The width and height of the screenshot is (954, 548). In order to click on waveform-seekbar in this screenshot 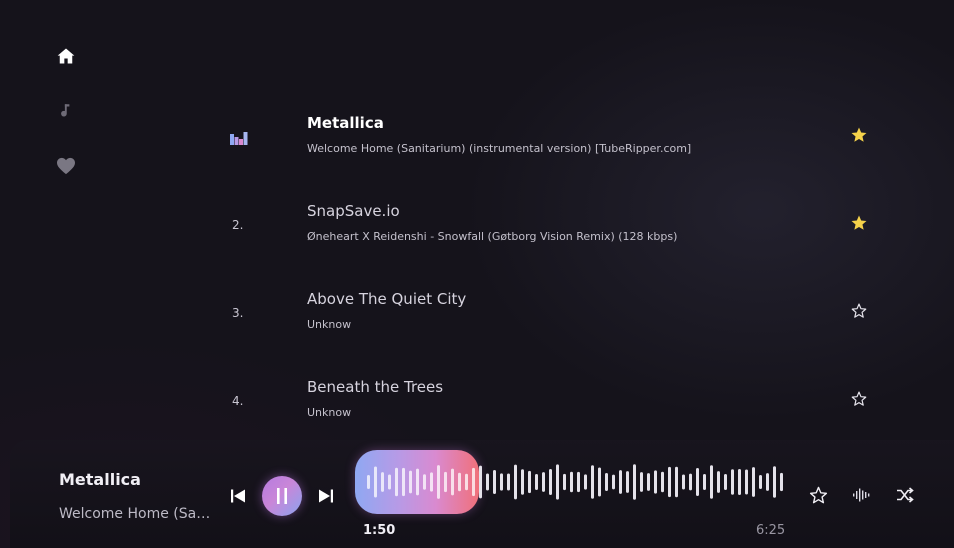, I will do `click(571, 483)`.